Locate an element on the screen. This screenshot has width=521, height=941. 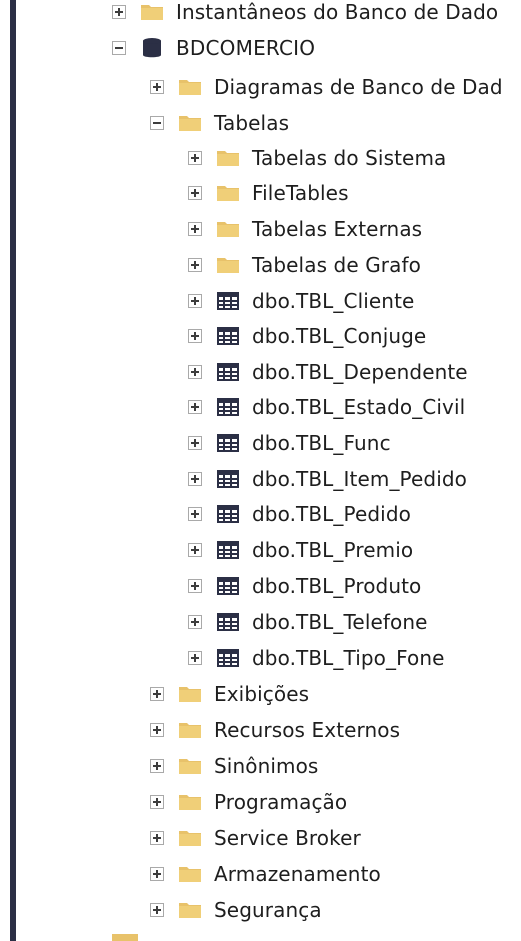
tree-item-table: dbo.TBL_Estado_Civil is located at coordinates (326, 407).